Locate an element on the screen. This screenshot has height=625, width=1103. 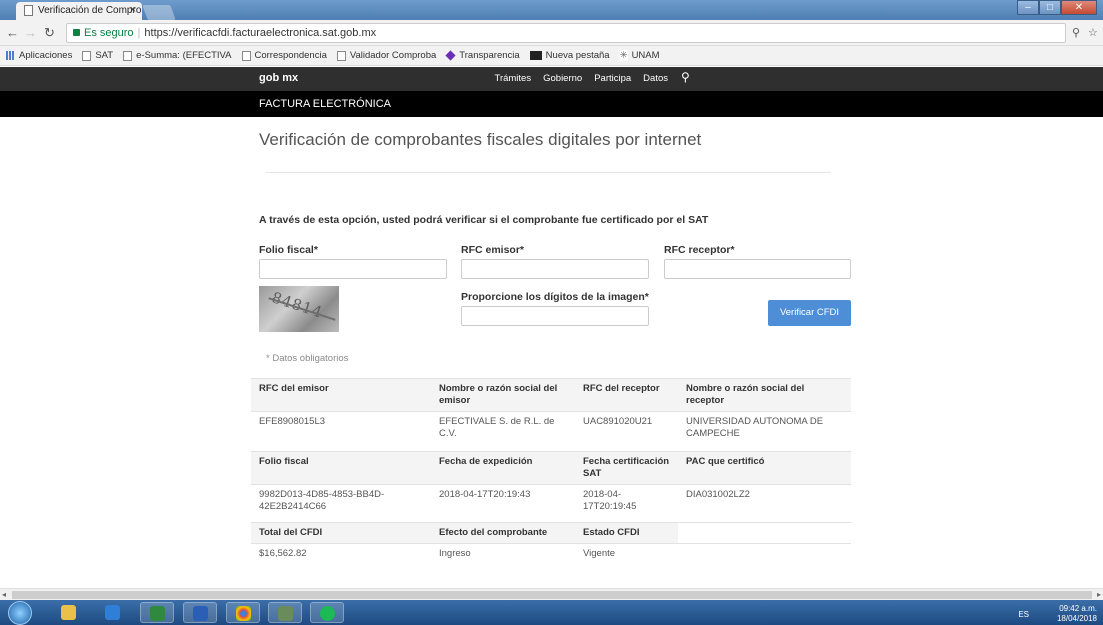
language-indicator: ES is located at coordinates (1023, 614).